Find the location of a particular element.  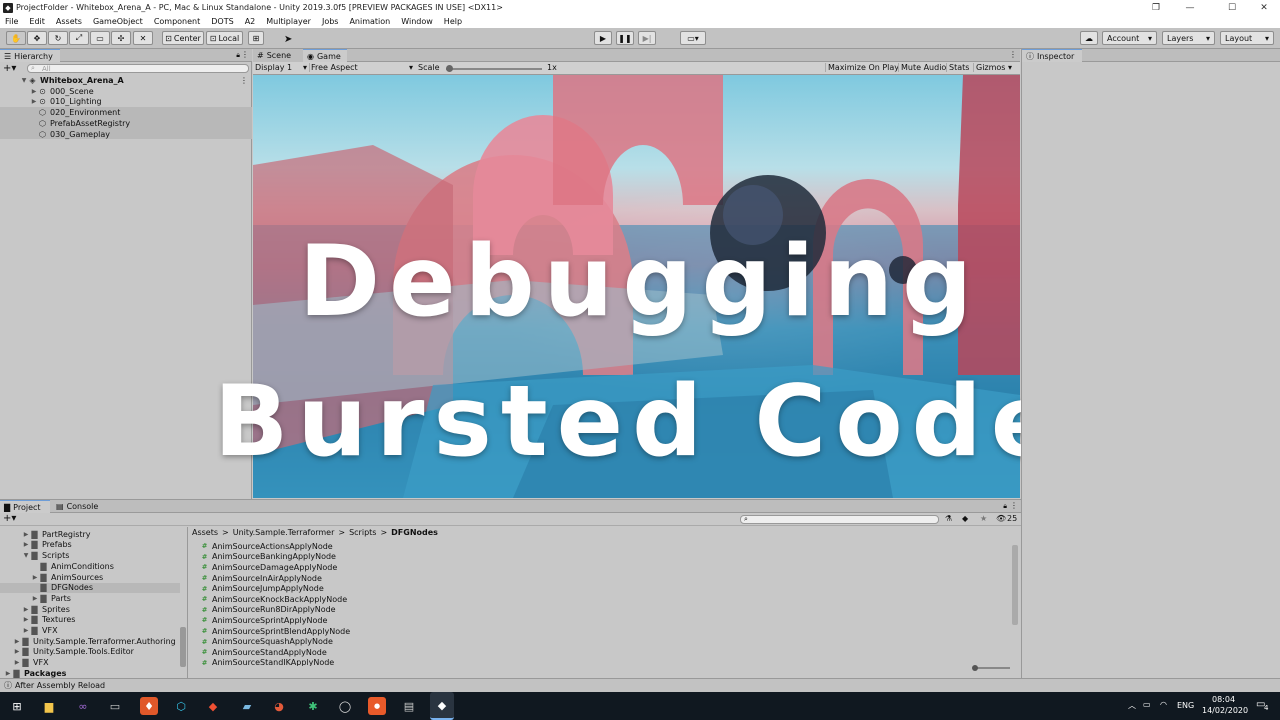

scene-menu-icon: ⋮ is located at coordinates (244, 80).